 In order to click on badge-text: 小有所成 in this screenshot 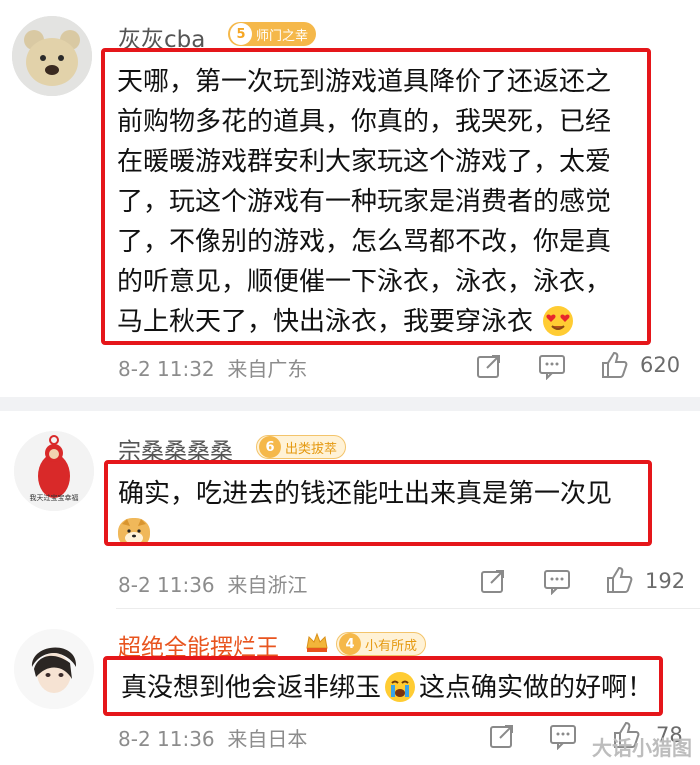, I will do `click(391, 646)`.